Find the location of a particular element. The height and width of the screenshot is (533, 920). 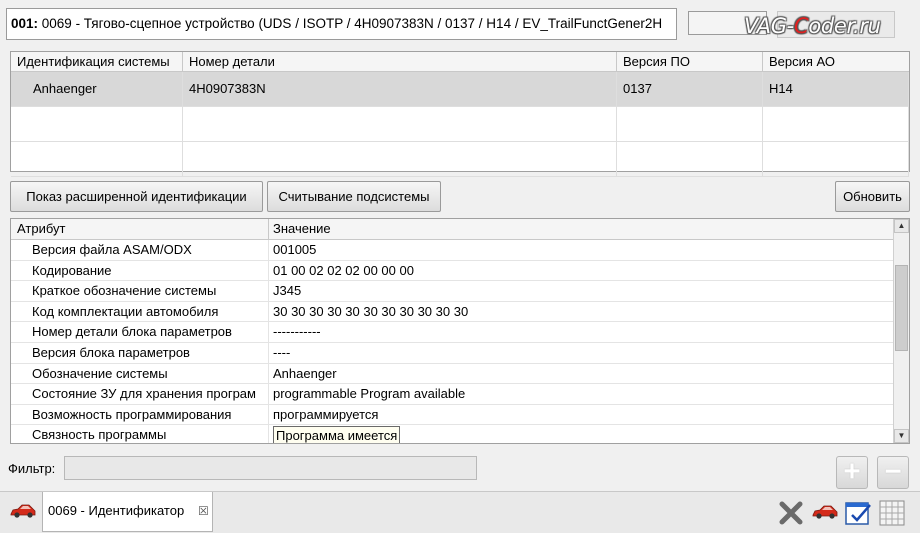

table-cell: 4H0907383N is located at coordinates (400, 89).